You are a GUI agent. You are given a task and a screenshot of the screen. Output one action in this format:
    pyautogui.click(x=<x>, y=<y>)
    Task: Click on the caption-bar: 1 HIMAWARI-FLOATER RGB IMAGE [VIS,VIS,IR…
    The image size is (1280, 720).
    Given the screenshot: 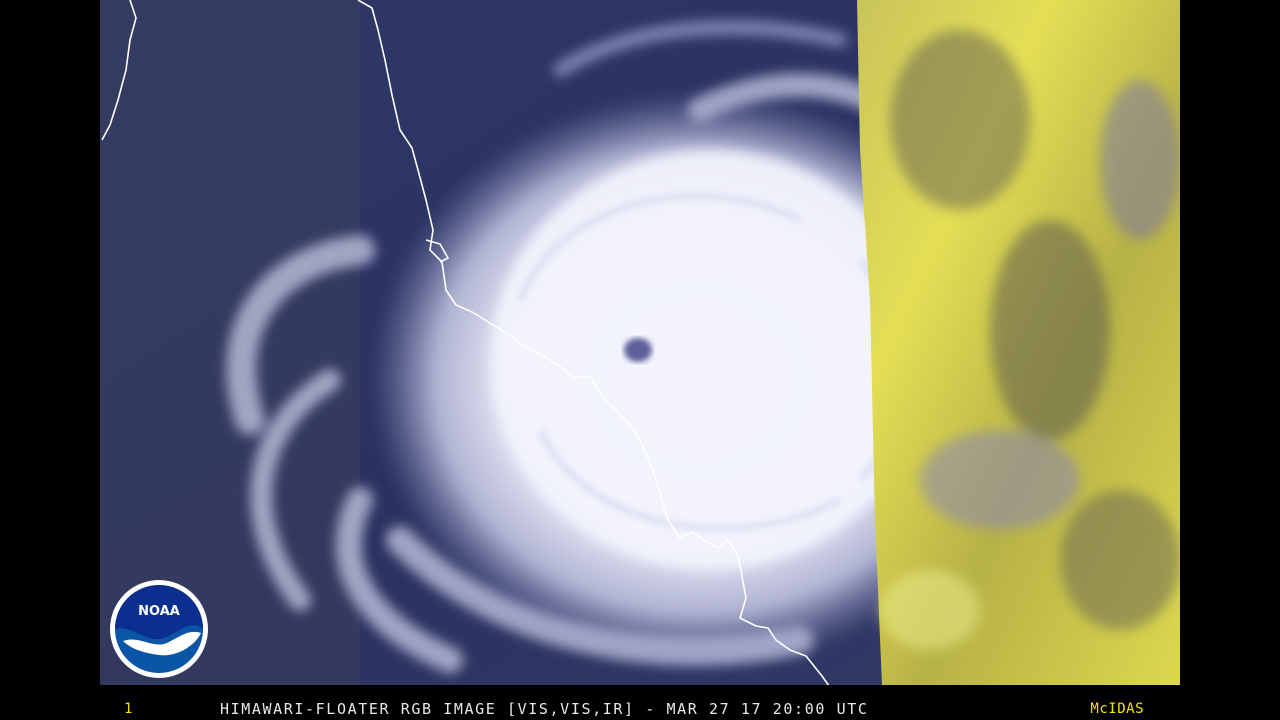 What is the action you would take?
    pyautogui.click(x=640, y=702)
    